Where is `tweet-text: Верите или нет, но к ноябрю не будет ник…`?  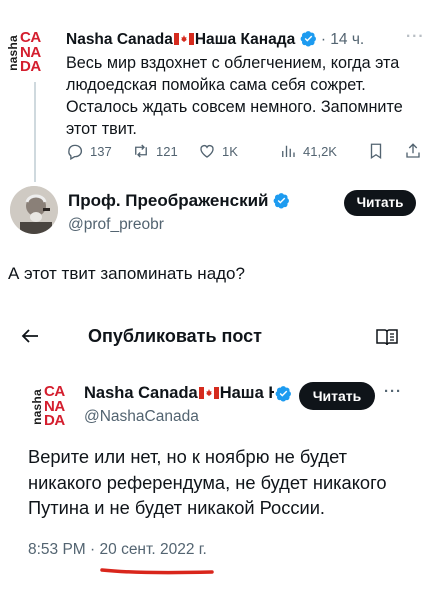
tweet-text: Верите или нет, но к ноябрю не будет ник… is located at coordinates (207, 482).